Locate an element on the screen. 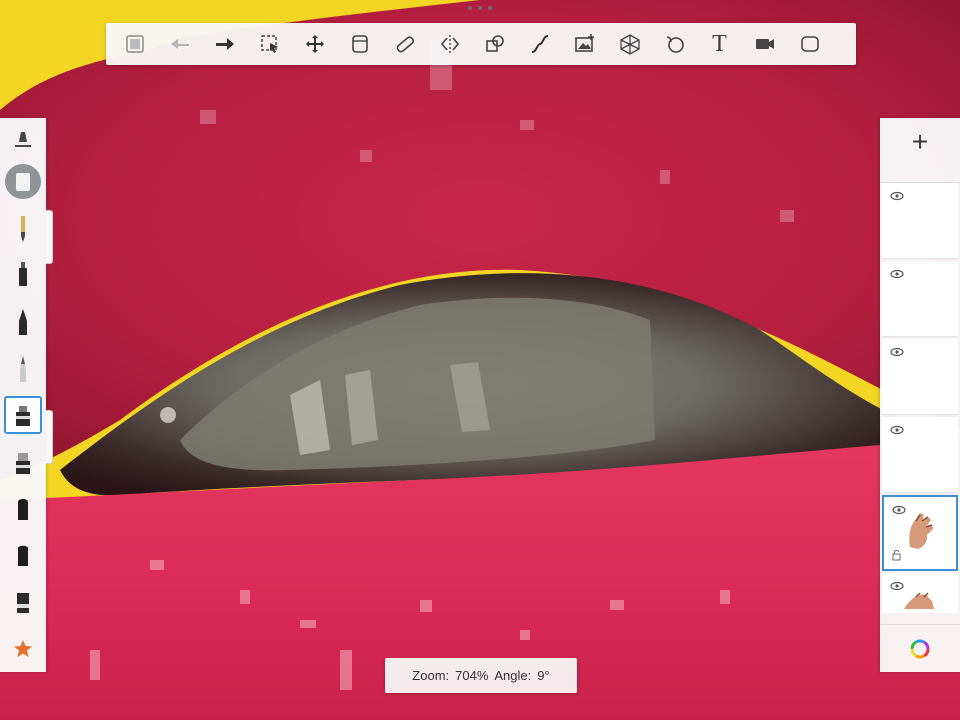  selected-brush-frame is located at coordinates (23, 415).